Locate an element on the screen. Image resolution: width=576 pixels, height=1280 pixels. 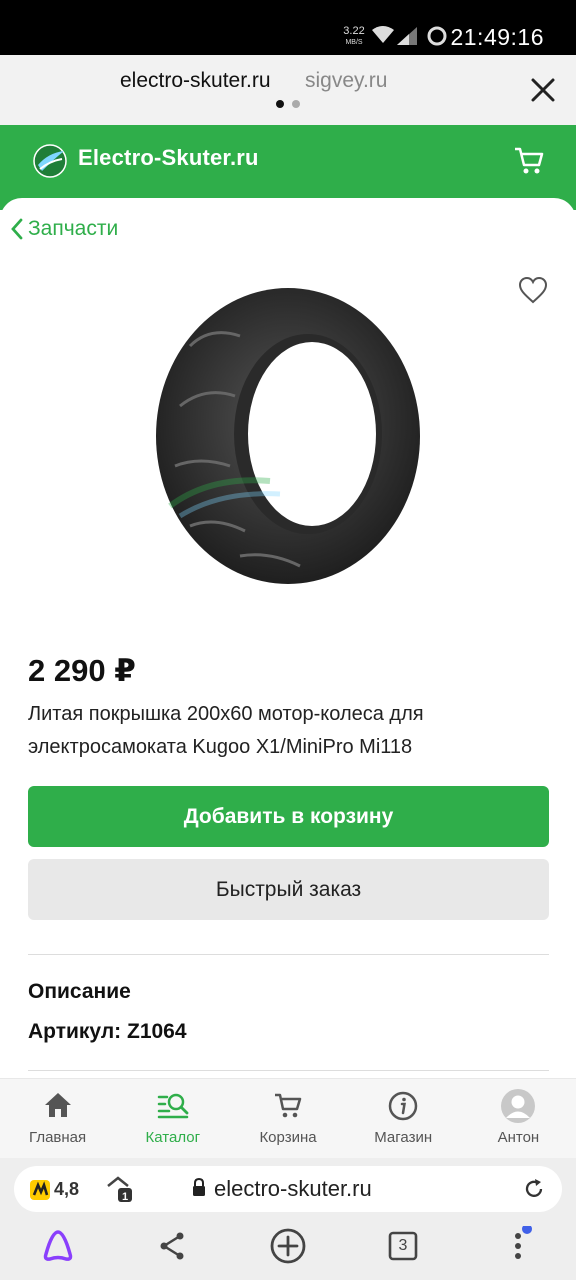
catalog-search-icon is located at coordinates (173, 1106).